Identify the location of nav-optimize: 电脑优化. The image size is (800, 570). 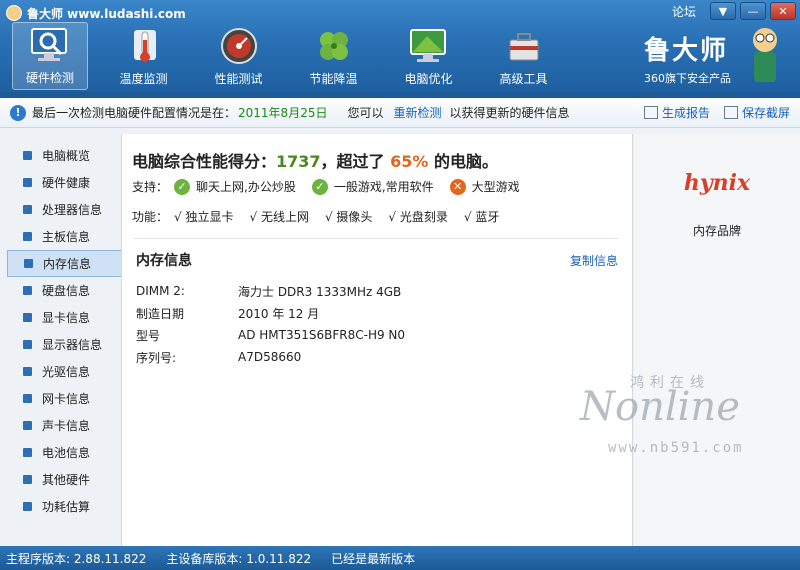
(428, 56).